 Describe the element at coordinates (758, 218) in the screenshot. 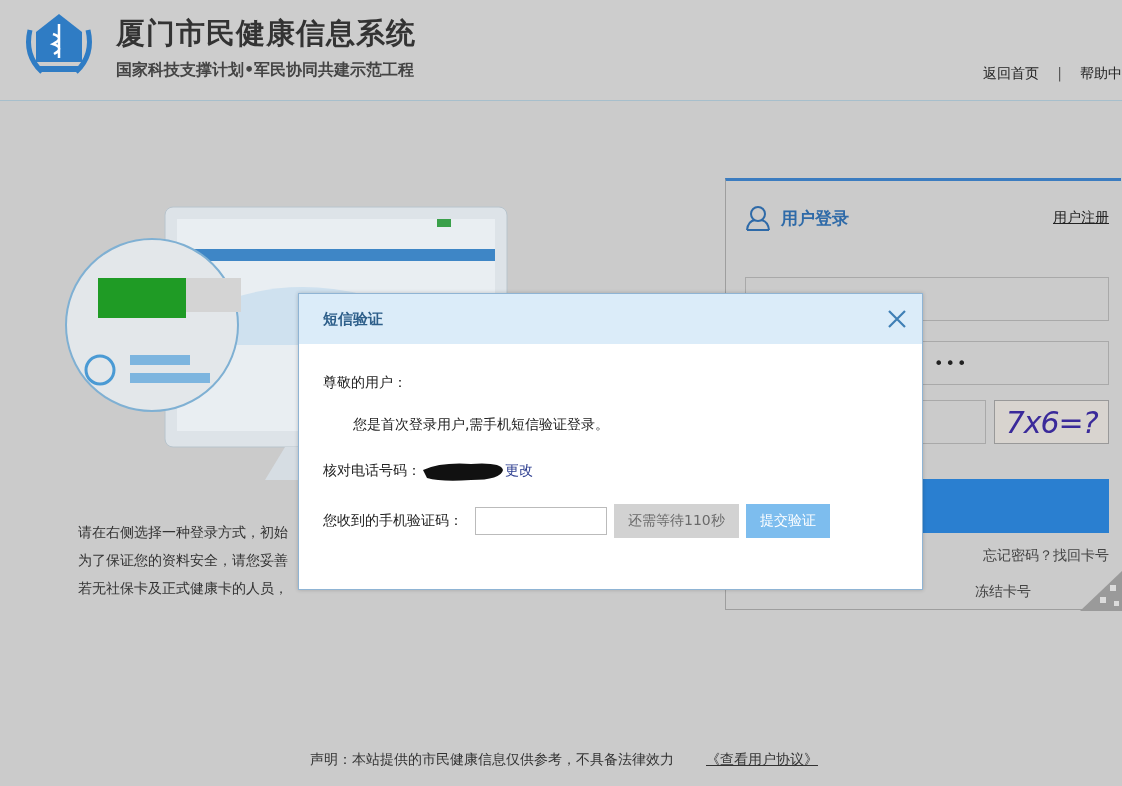

I see `user-icon` at that location.